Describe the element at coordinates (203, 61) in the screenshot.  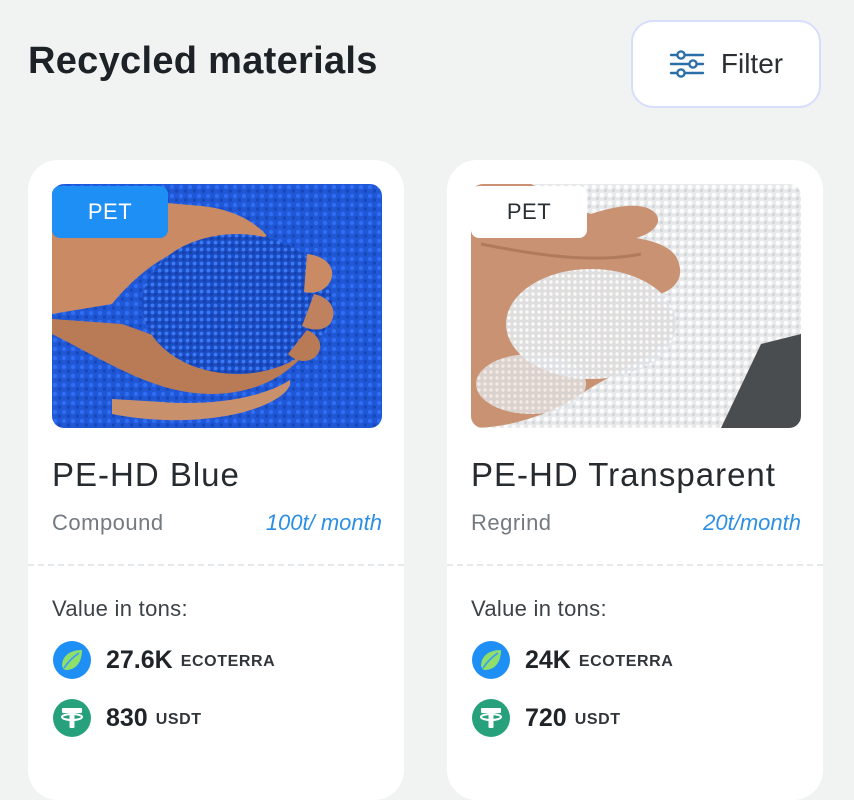
I see `page-title: Recycled materials` at that location.